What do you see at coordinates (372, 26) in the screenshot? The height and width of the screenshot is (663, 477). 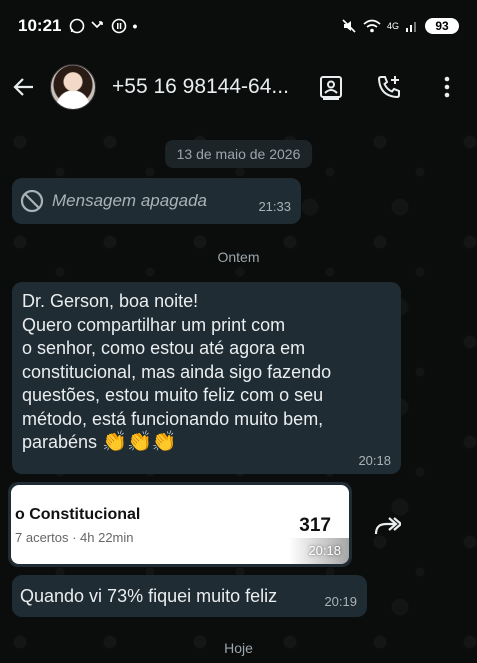 I see `wifi-icon` at bounding box center [372, 26].